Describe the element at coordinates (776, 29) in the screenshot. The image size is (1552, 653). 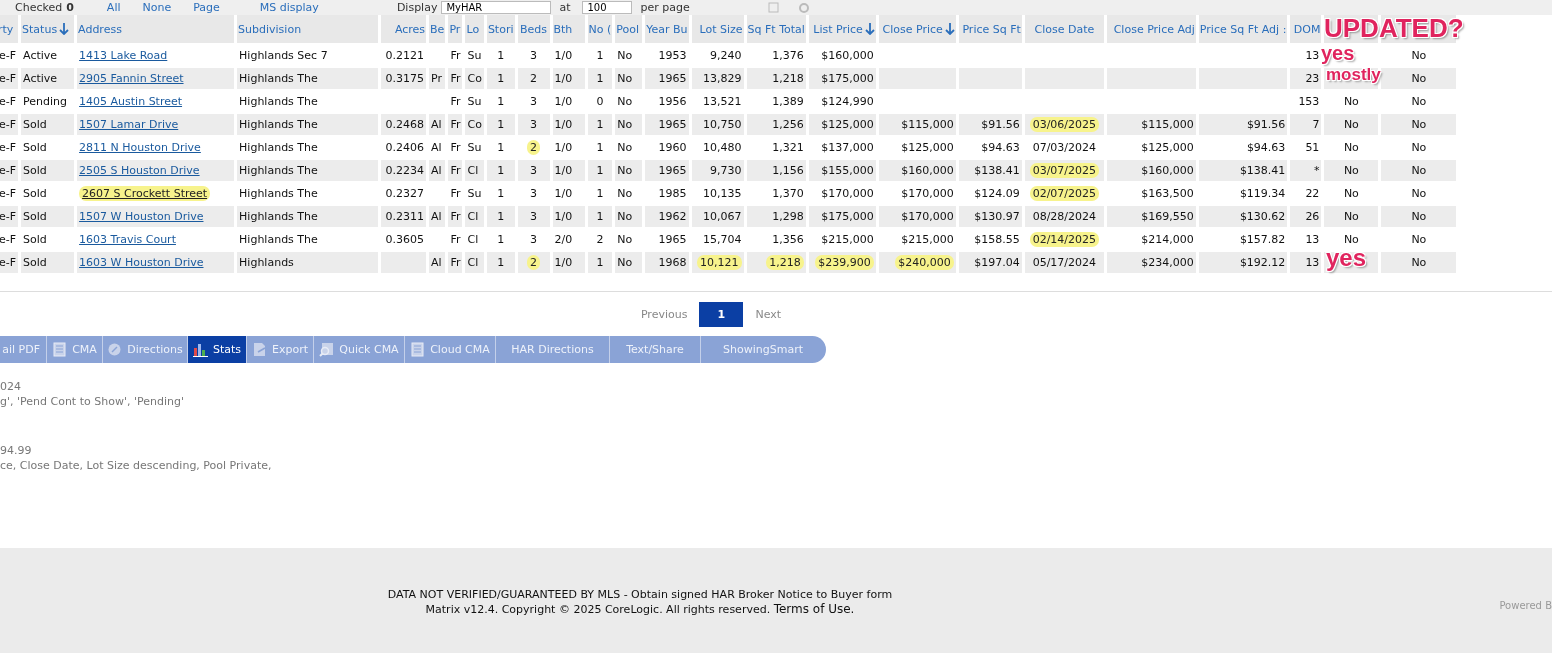
I see `column-header: Sq Ft Total` at that location.